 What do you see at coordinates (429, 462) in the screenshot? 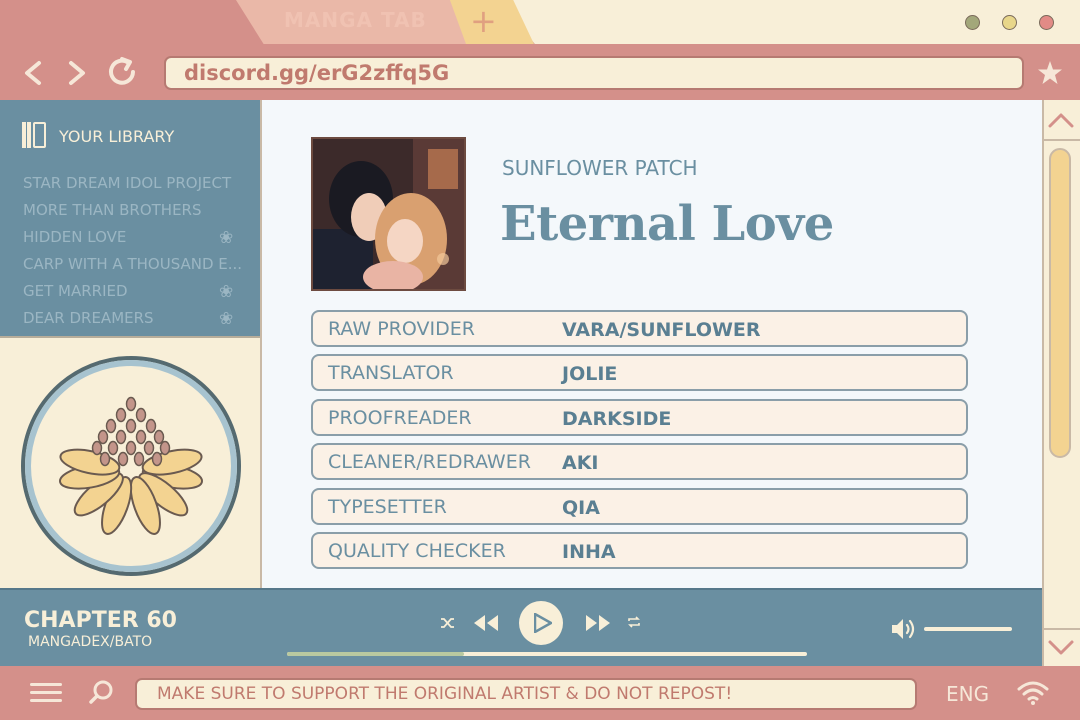
I see `credit-role: CLEANER/REDRAWER` at bounding box center [429, 462].